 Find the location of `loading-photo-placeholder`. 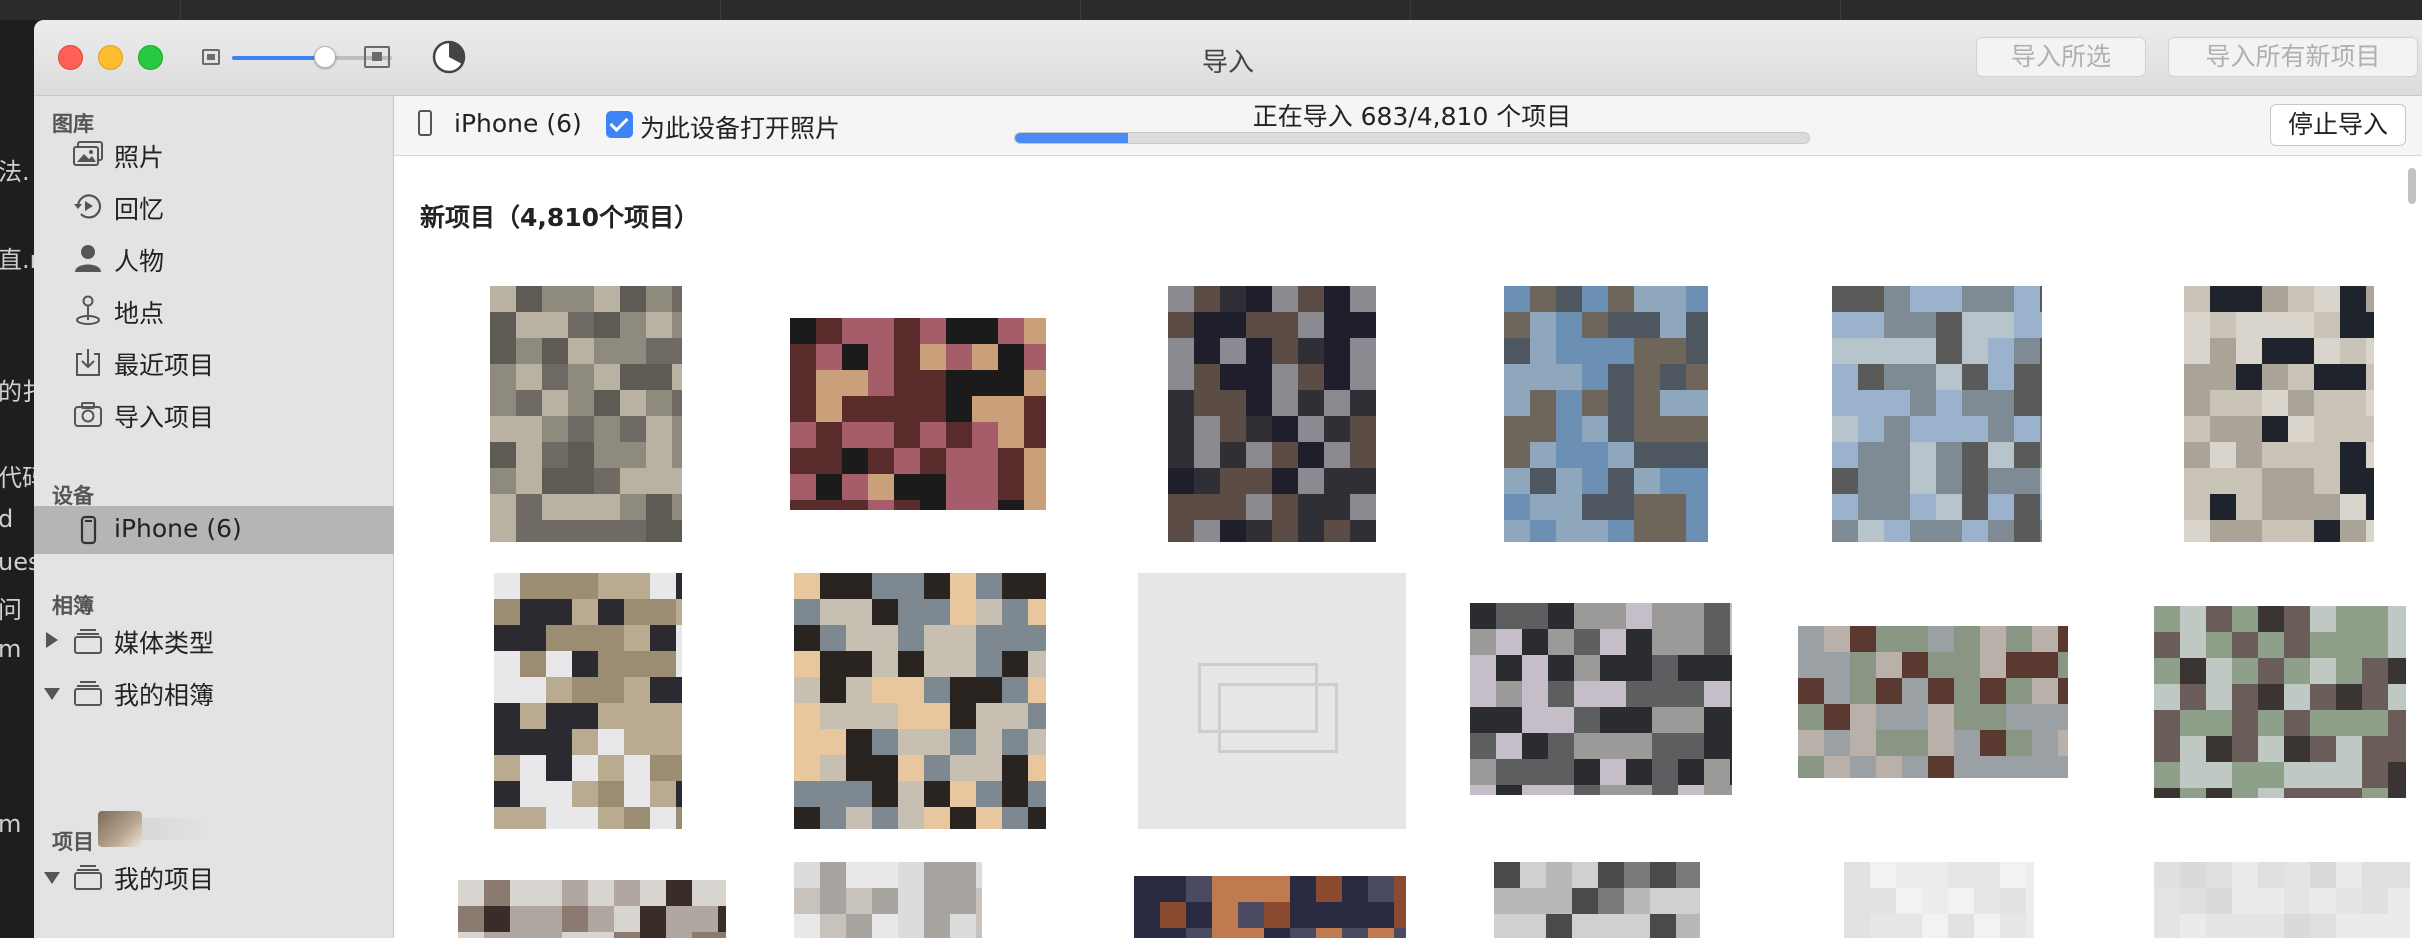

loading-photo-placeholder is located at coordinates (1272, 701).